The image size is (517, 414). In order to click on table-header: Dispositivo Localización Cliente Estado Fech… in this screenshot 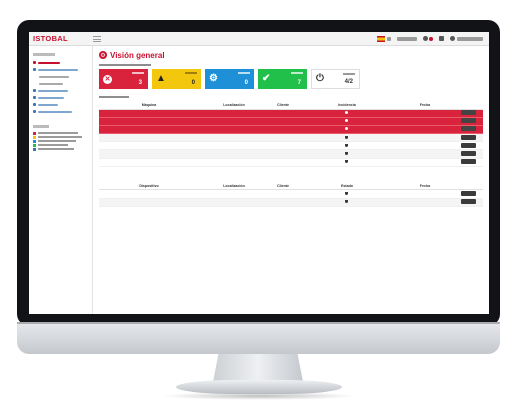, I will do `click(291, 186)`.